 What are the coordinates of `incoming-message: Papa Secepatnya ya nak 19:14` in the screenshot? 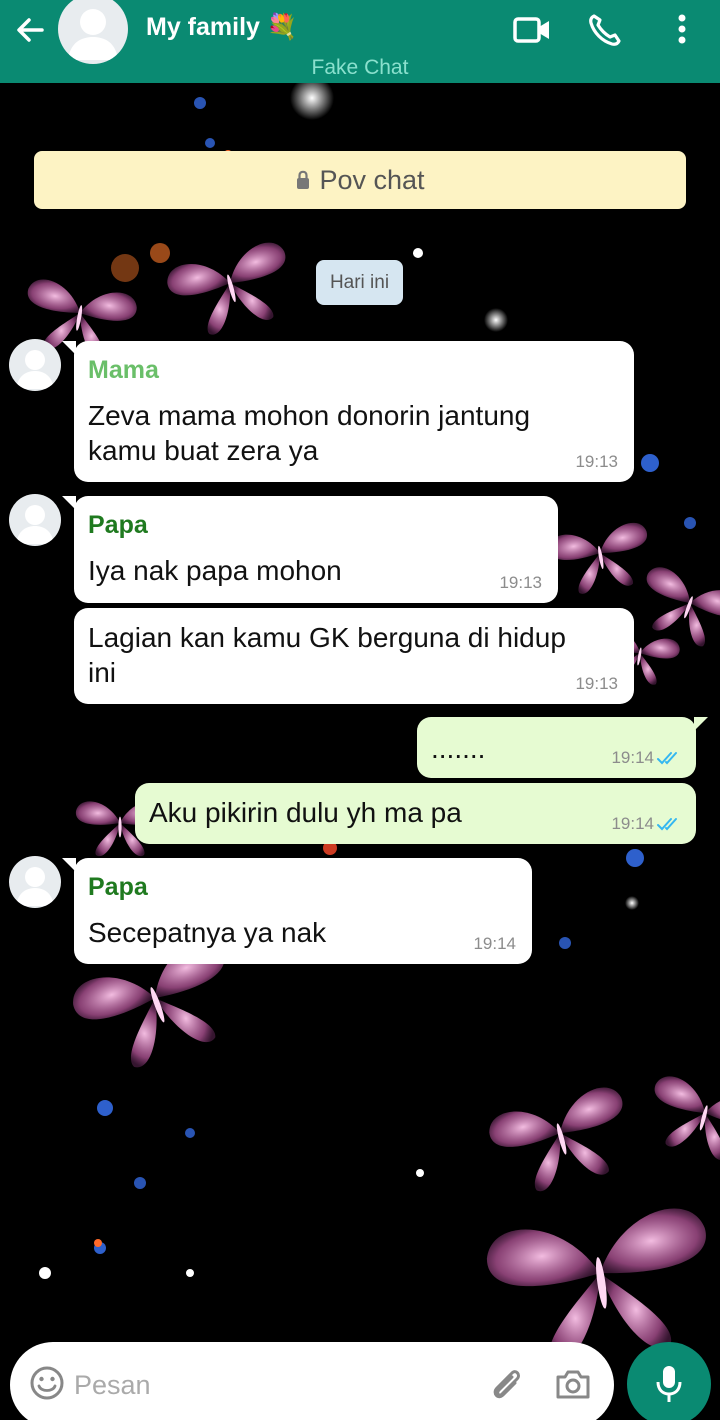 It's located at (297, 911).